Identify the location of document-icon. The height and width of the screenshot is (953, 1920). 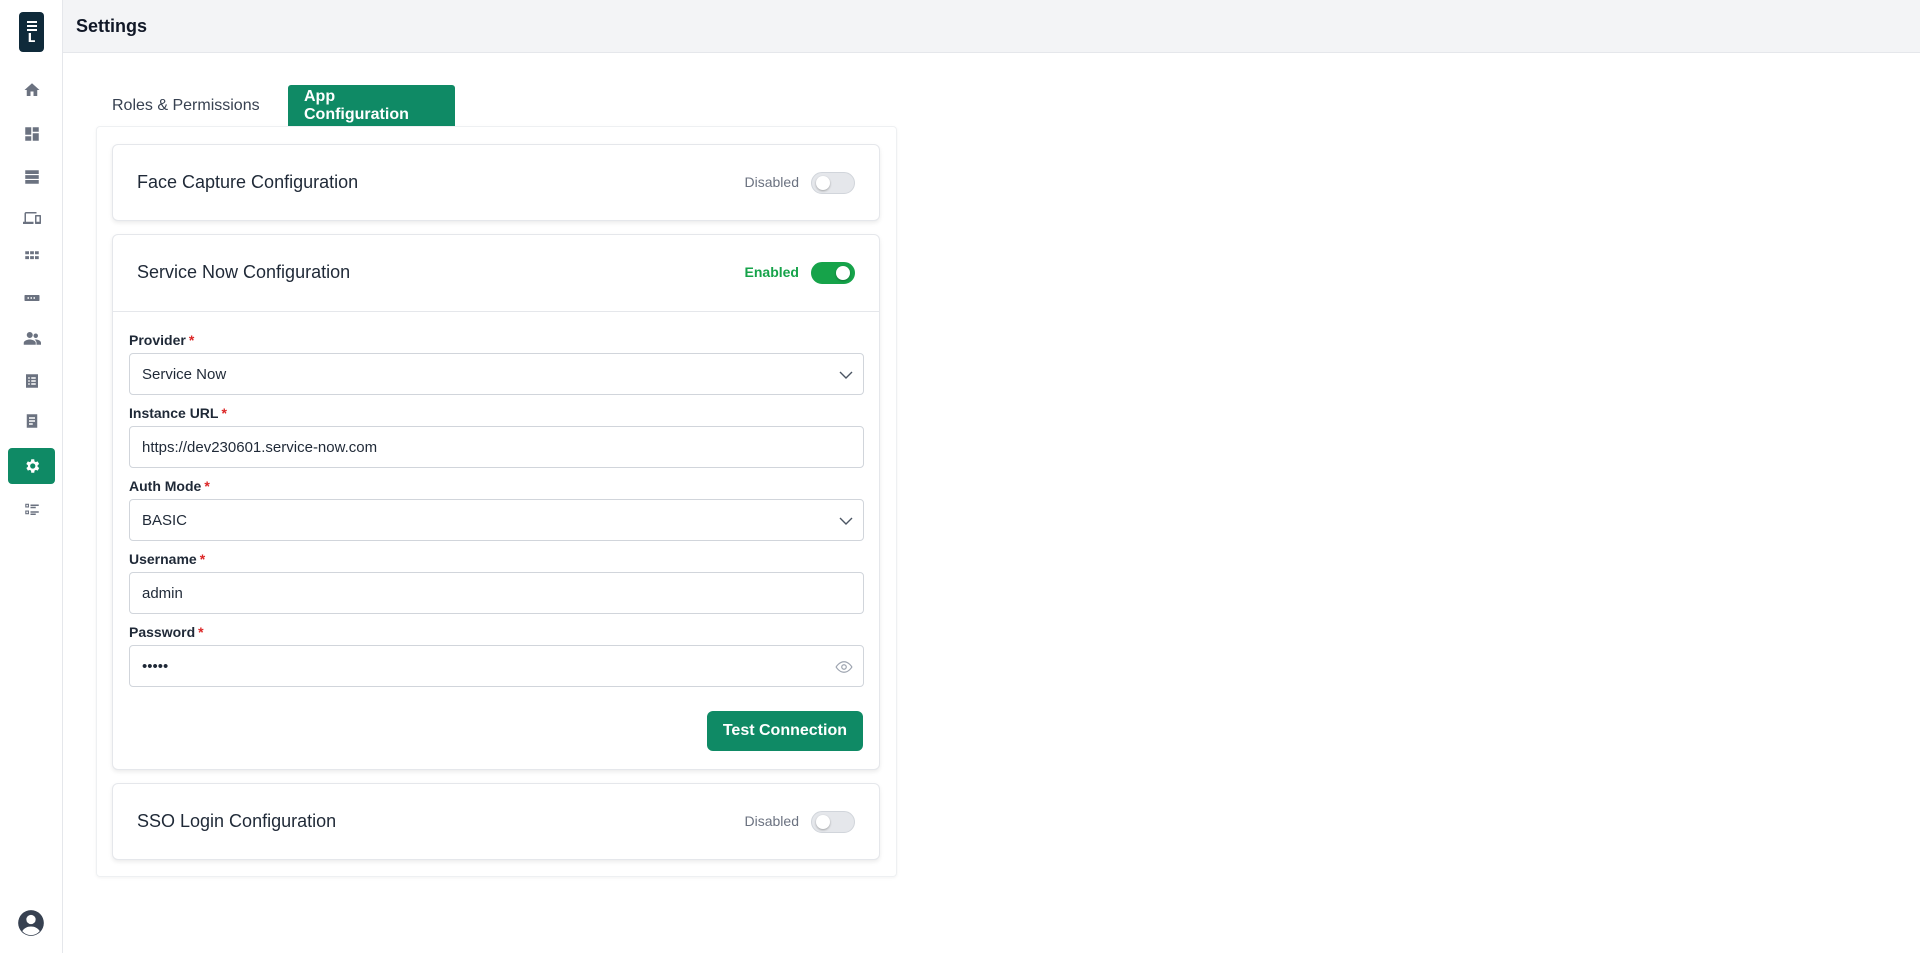
(31, 421).